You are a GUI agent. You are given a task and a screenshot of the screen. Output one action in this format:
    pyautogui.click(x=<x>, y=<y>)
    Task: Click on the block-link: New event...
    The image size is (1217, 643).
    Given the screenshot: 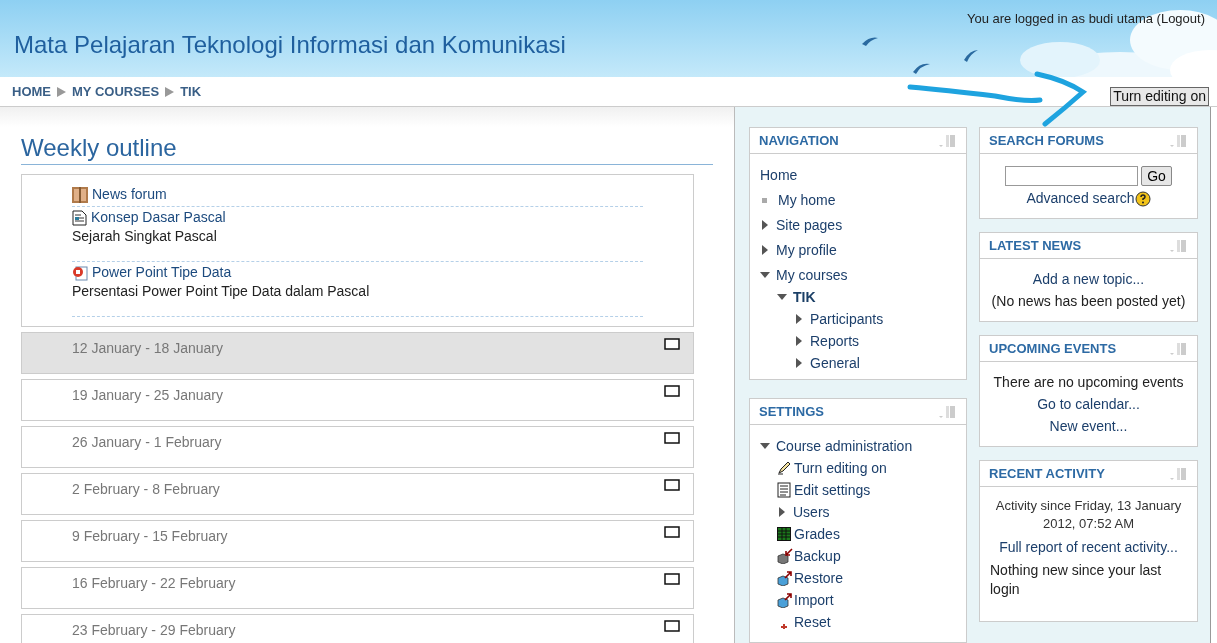 What is the action you would take?
    pyautogui.click(x=1088, y=426)
    